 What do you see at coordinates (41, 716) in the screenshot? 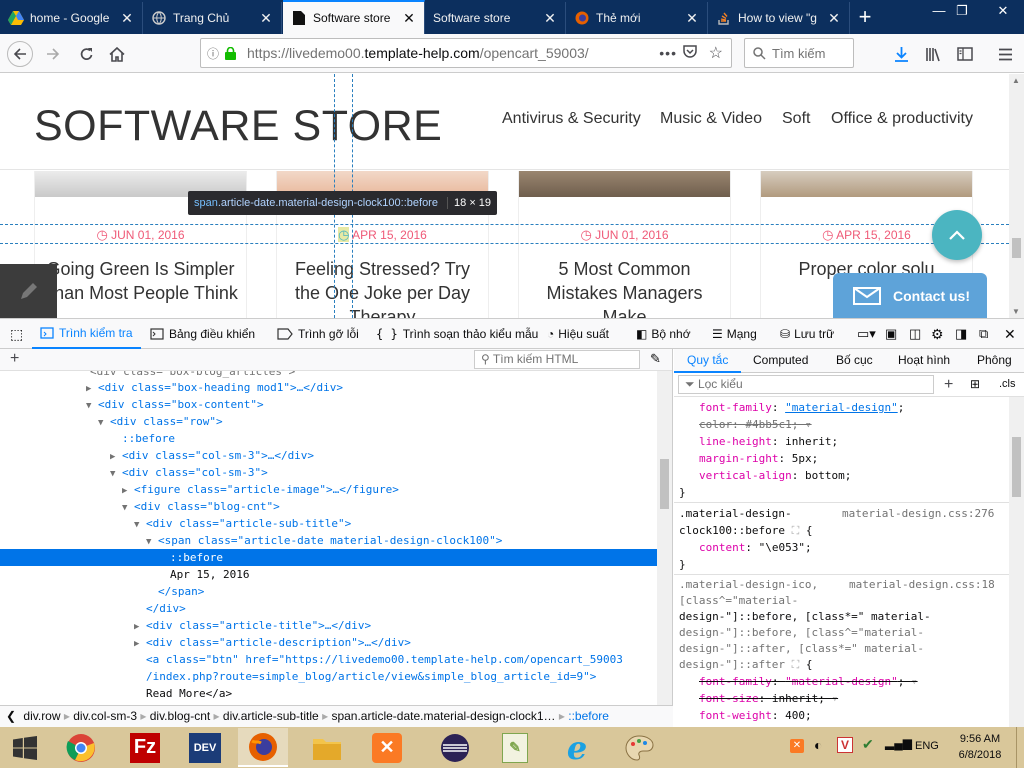
I see `breadcrumb-item: div.row` at bounding box center [41, 716].